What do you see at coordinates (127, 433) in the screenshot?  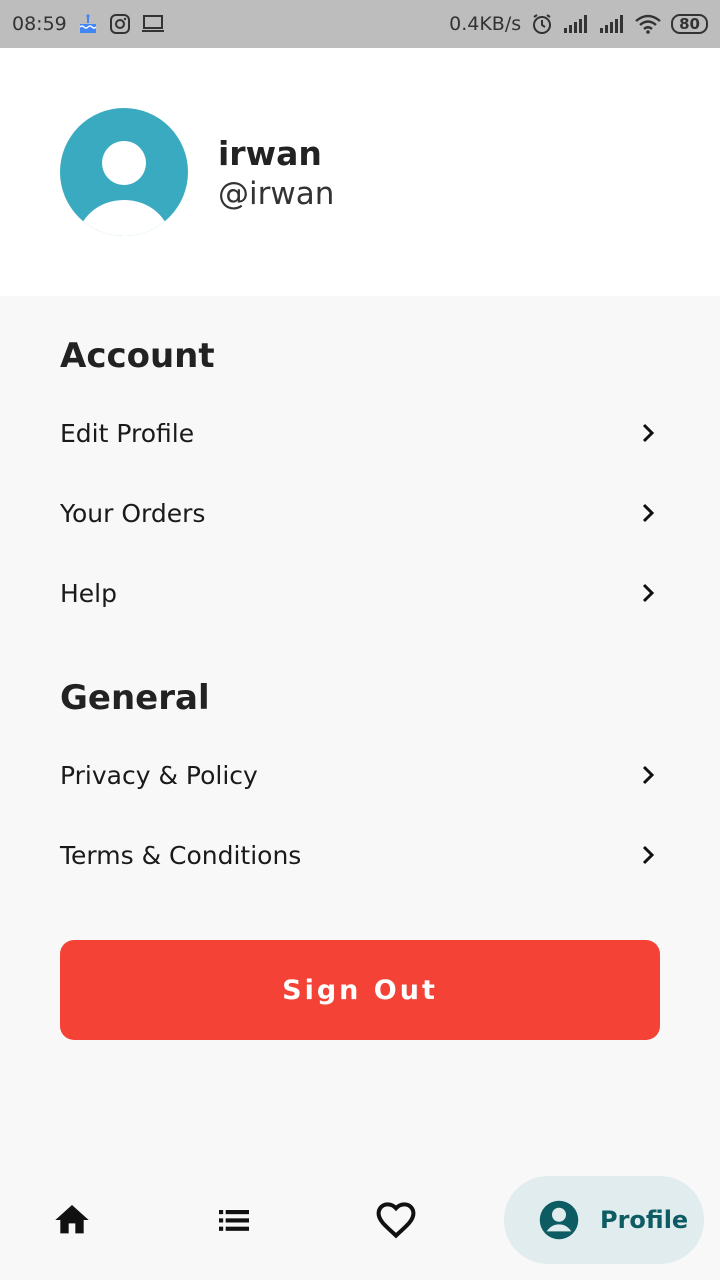 I see `menu-item-label: Edit Profile` at bounding box center [127, 433].